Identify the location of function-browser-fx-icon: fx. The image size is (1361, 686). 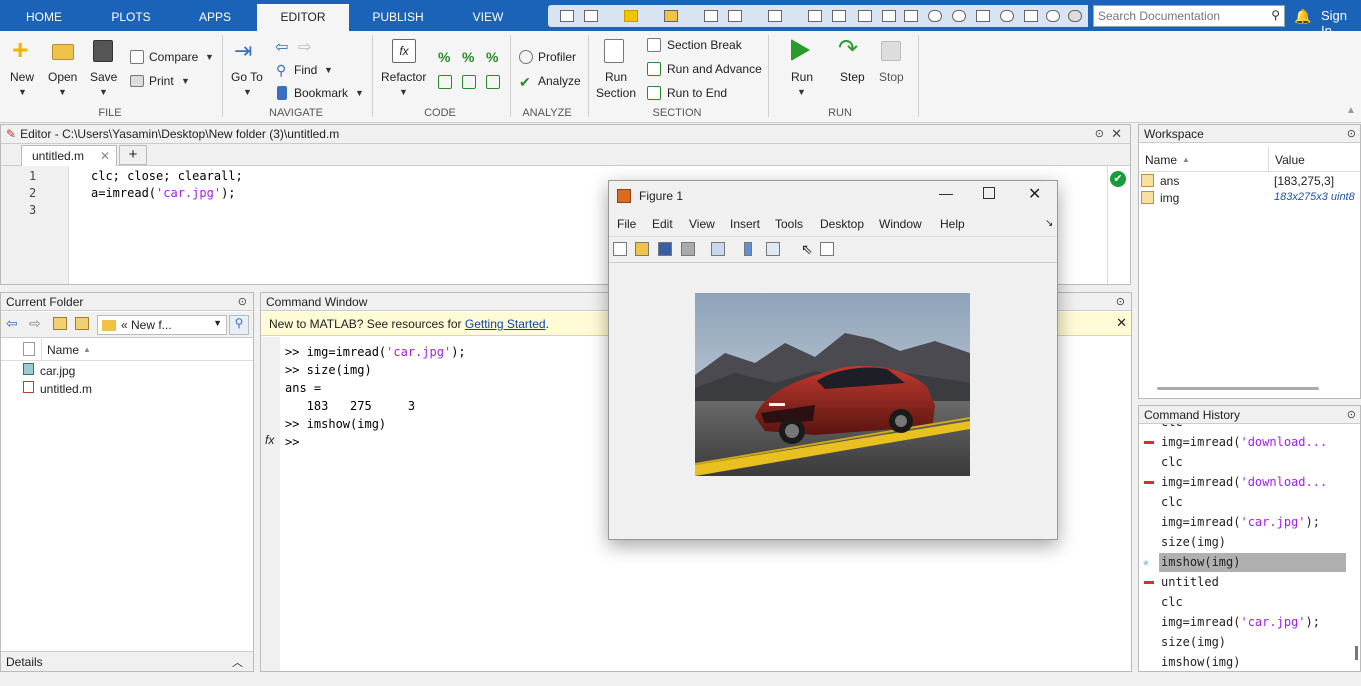
(269, 440).